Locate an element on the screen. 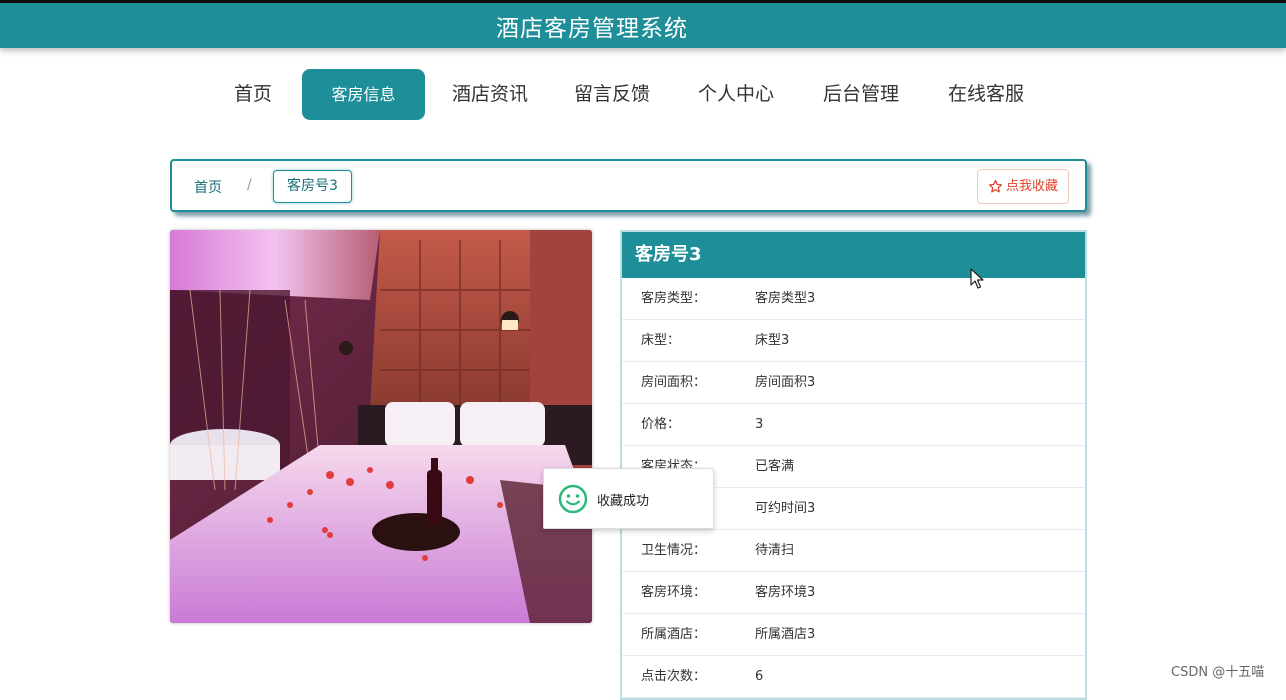 This screenshot has width=1286, height=700. nav-item-news: 酒店资讯 is located at coordinates (490, 94).